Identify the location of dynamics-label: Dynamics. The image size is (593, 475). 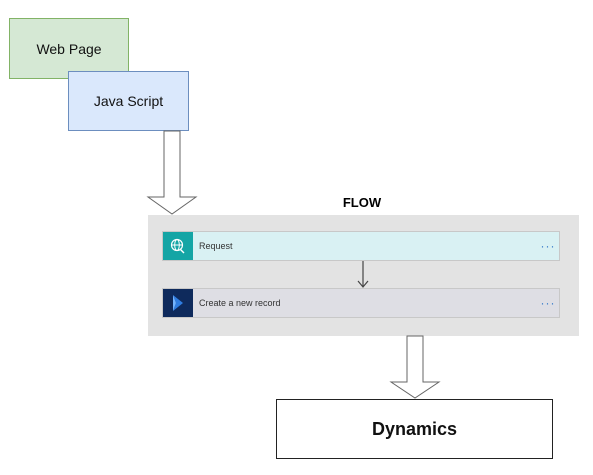
(414, 428).